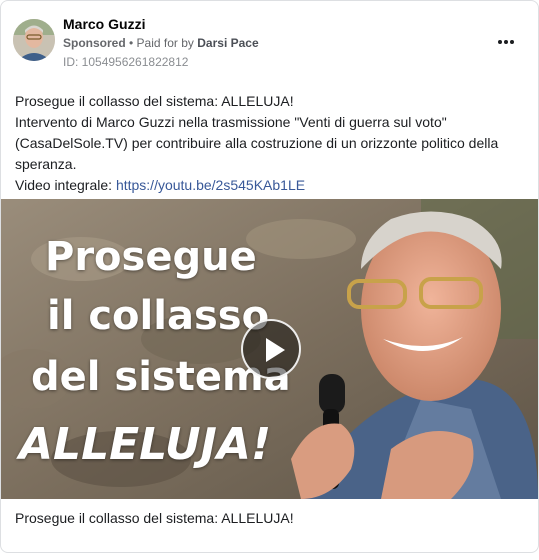  What do you see at coordinates (94, 43) in the screenshot?
I see `sponsored-label: Sponsored` at bounding box center [94, 43].